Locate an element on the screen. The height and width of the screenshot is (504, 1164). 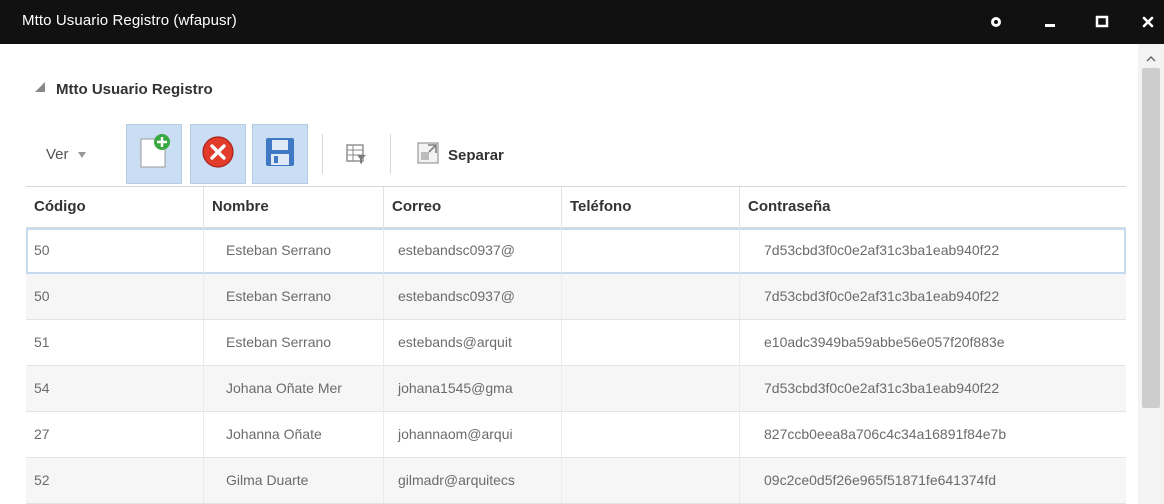
vertical-scrollbar is located at coordinates (1151, 274).